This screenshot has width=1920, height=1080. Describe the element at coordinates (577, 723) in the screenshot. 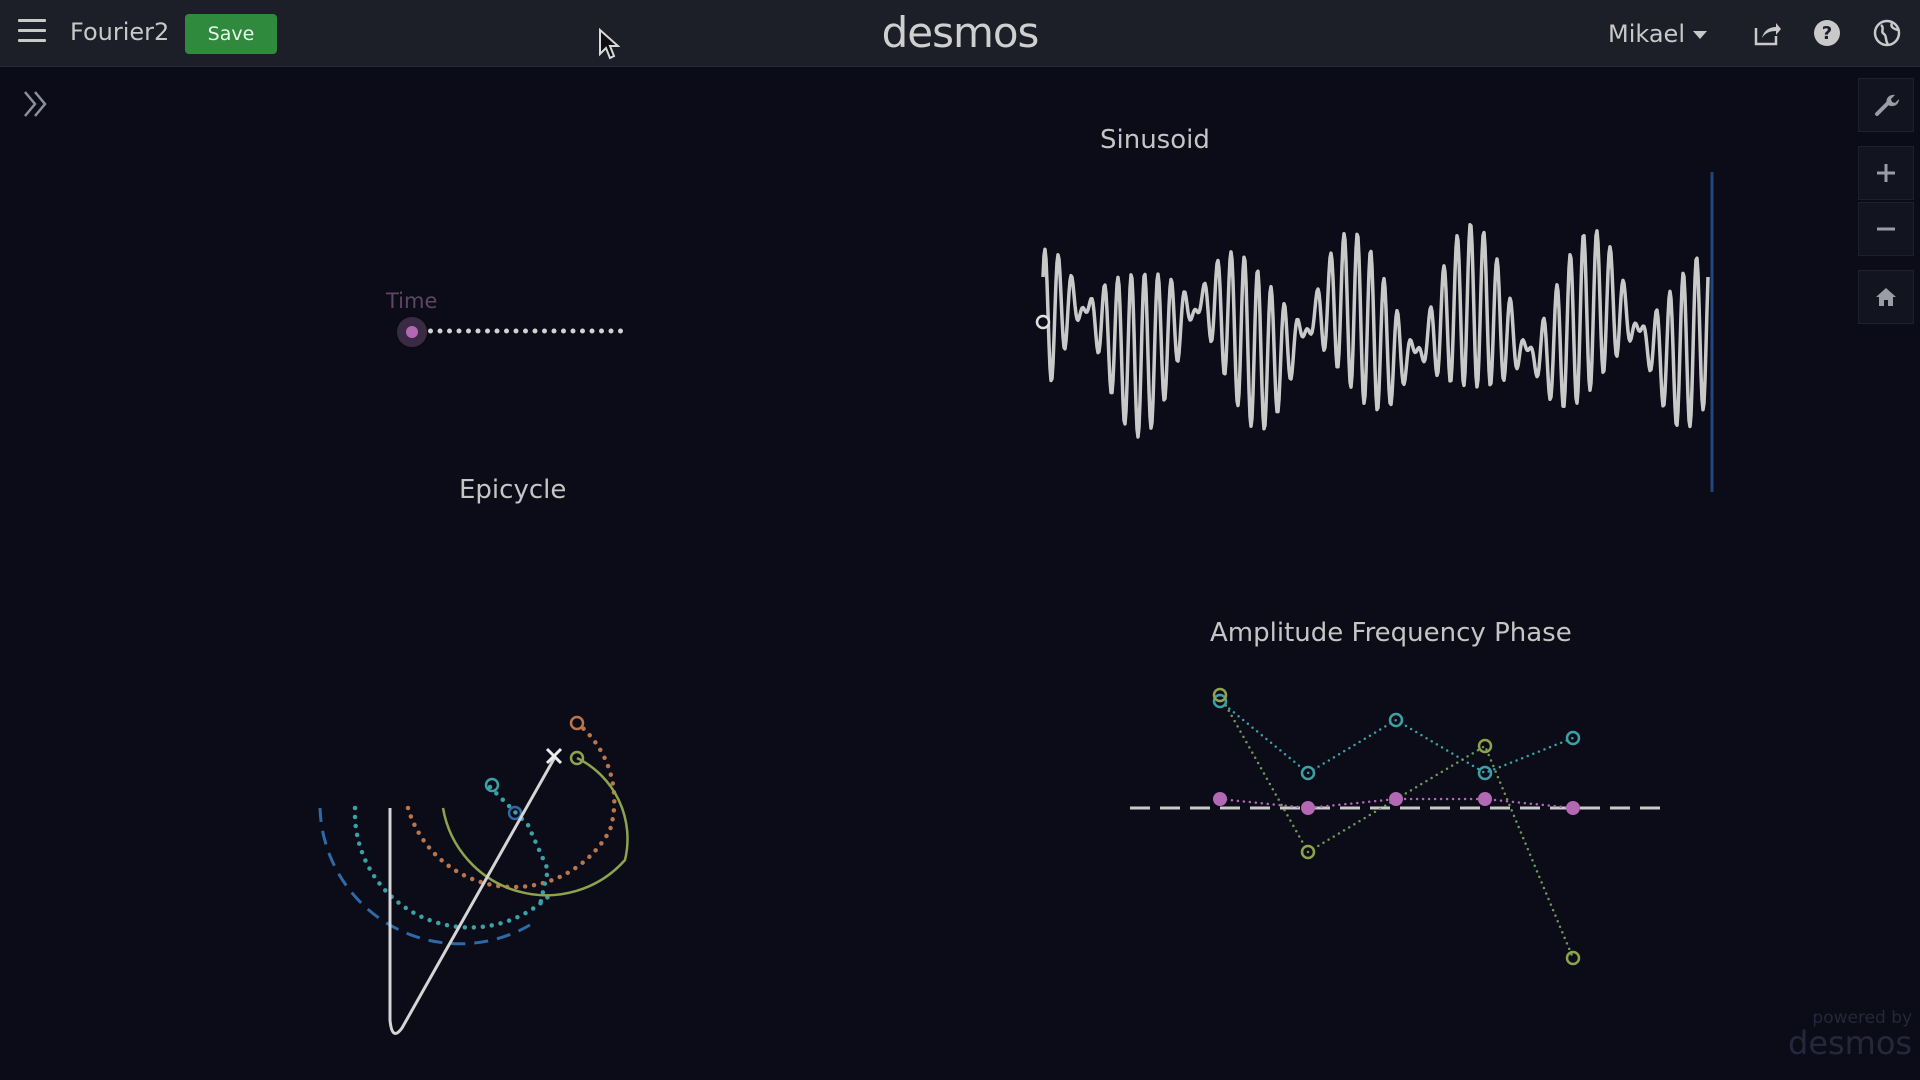

I see `epicycle-point-orange` at that location.